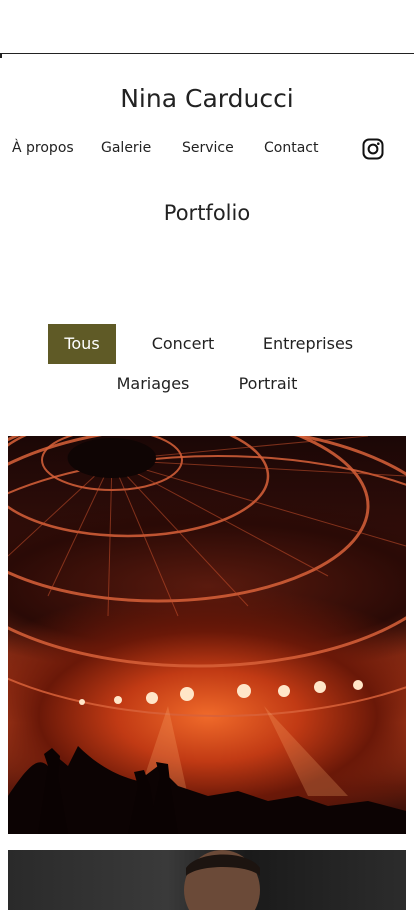  I want to click on main-nav: À propos Galerie Service Contact, so click(207, 149).